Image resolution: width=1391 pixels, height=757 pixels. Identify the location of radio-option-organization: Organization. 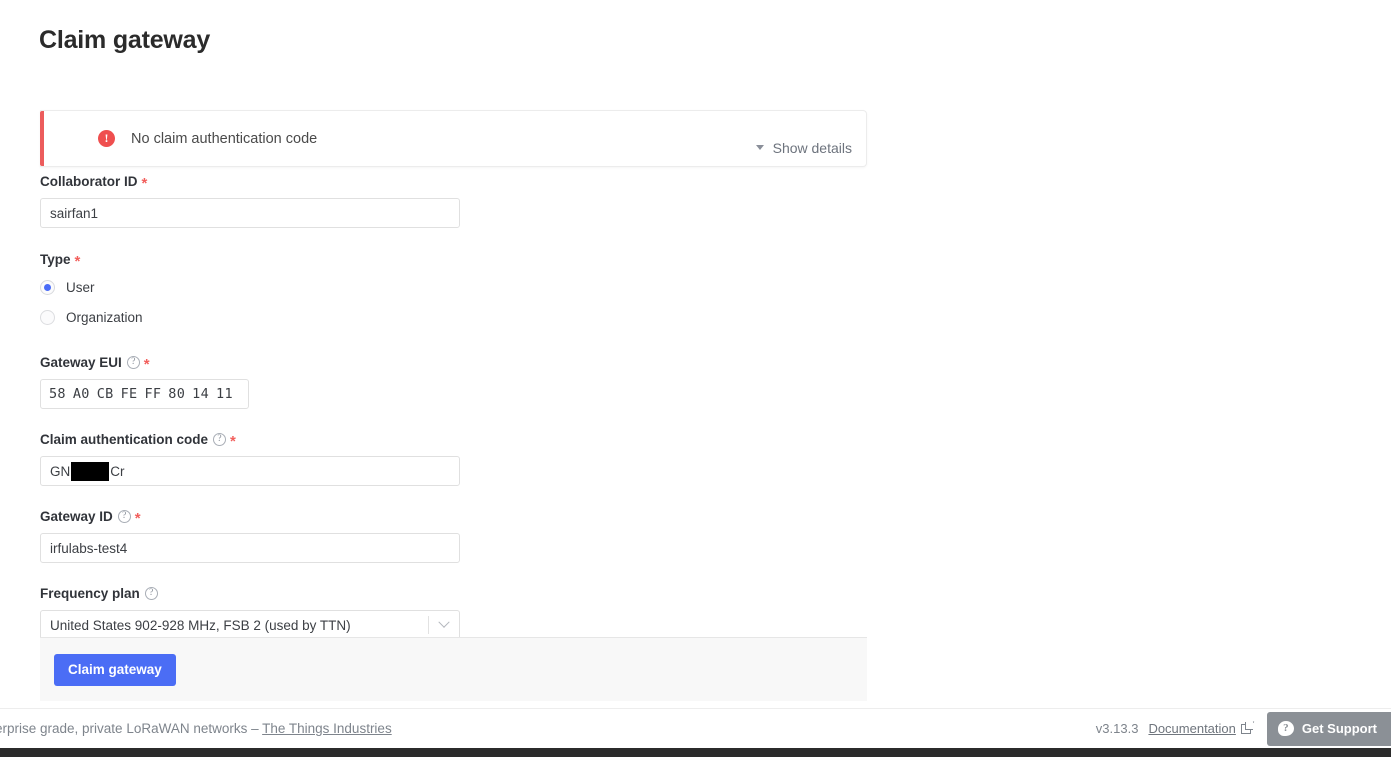
(455, 317).